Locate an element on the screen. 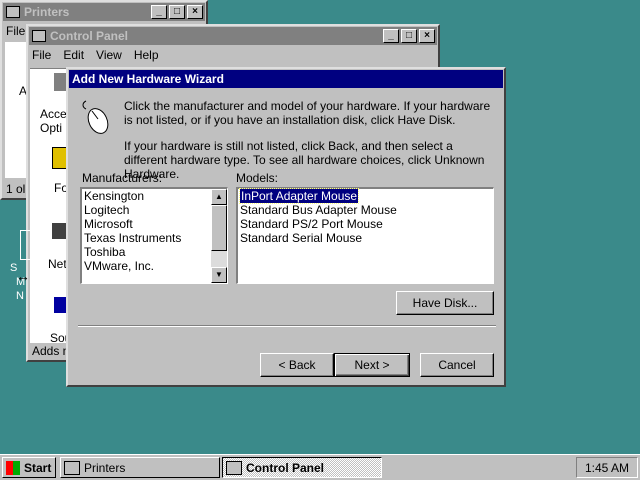 The height and width of the screenshot is (480, 640). control-panel-titlebar: Control Panel _ □ × is located at coordinates (233, 36).